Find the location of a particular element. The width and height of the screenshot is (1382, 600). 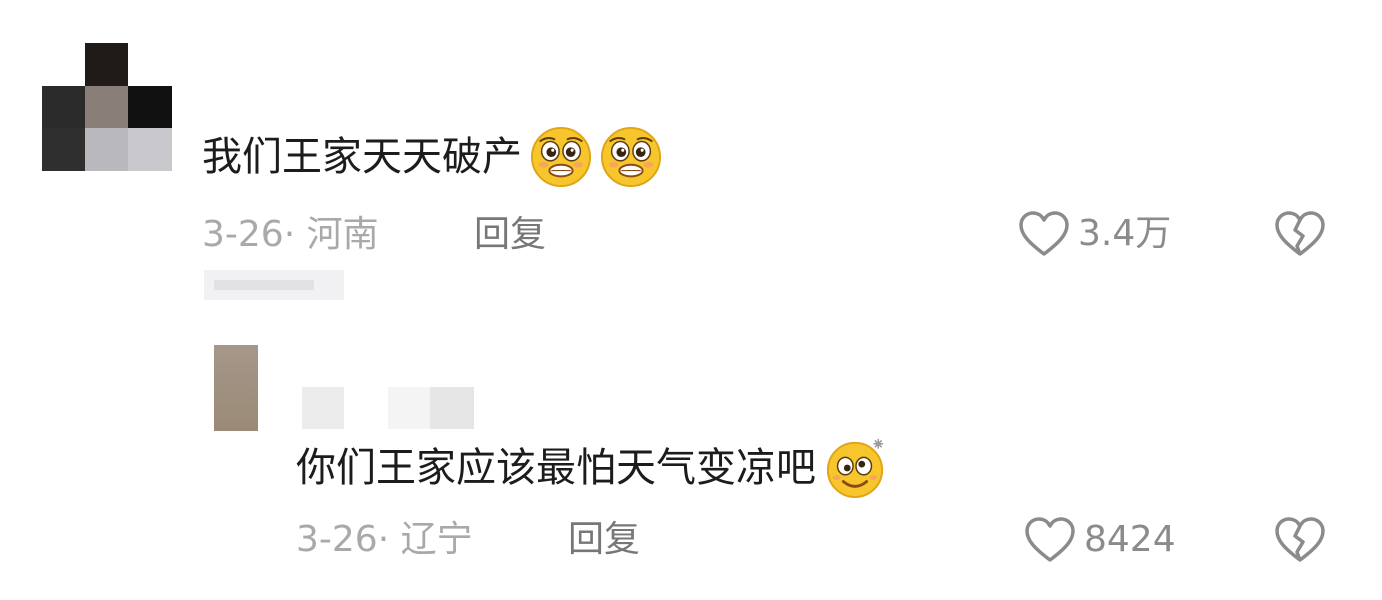

dazed-smile-face-icon is located at coordinates (855, 468).